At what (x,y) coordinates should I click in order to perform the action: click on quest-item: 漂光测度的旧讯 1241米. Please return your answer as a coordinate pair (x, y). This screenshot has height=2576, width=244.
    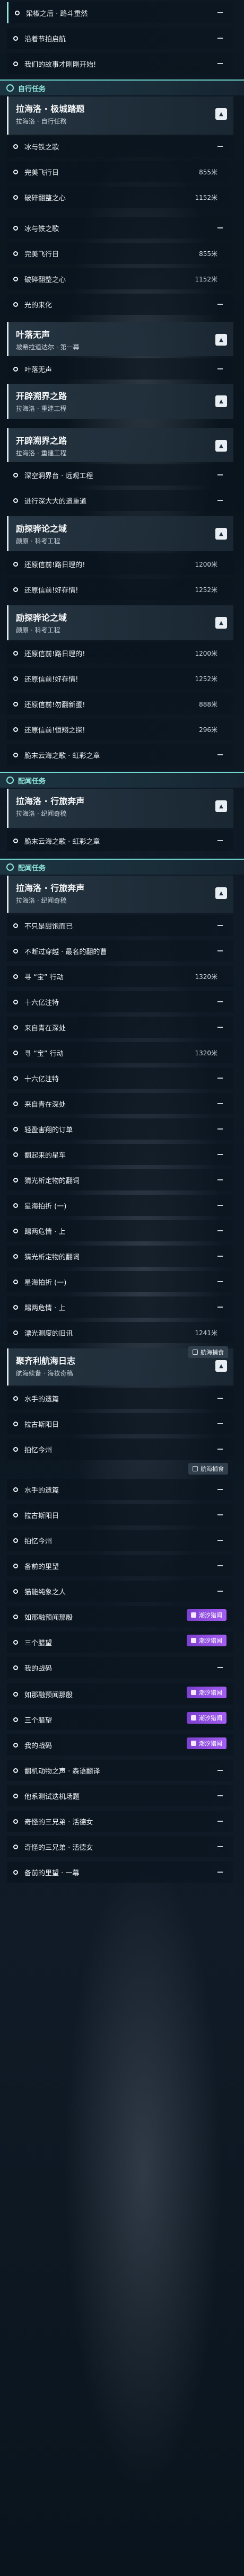
    Looking at the image, I should click on (120, 1332).